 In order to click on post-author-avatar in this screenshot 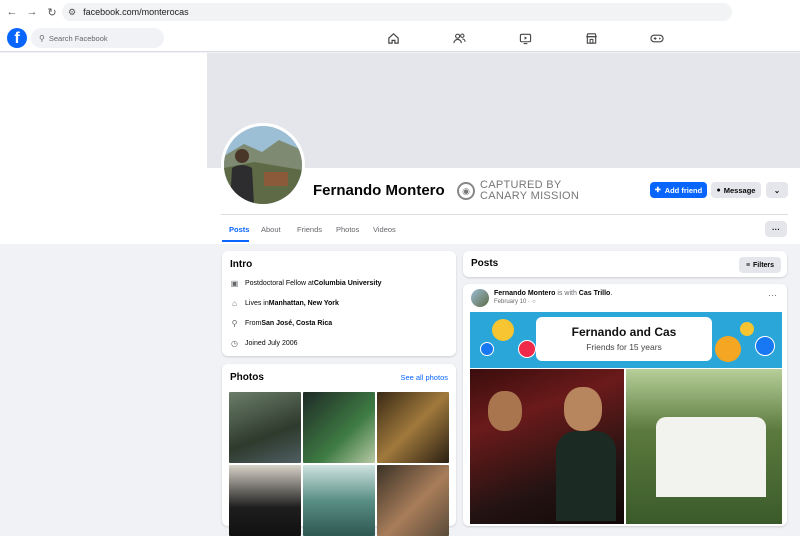, I will do `click(480, 298)`.